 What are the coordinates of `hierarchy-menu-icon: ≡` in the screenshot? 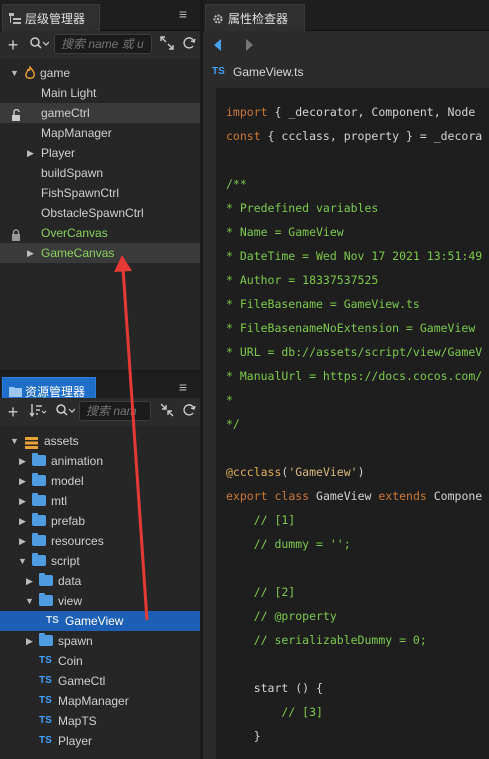 It's located at (183, 14).